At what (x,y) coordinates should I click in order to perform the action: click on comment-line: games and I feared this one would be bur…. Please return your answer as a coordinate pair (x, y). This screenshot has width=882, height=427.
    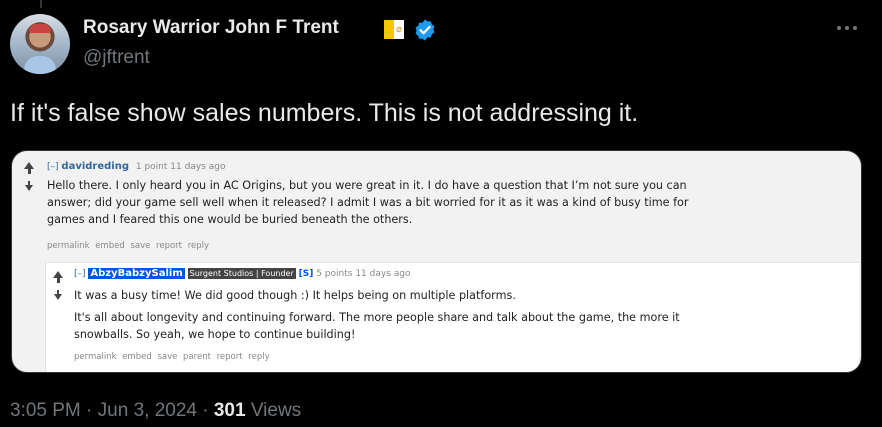
    Looking at the image, I should click on (230, 219).